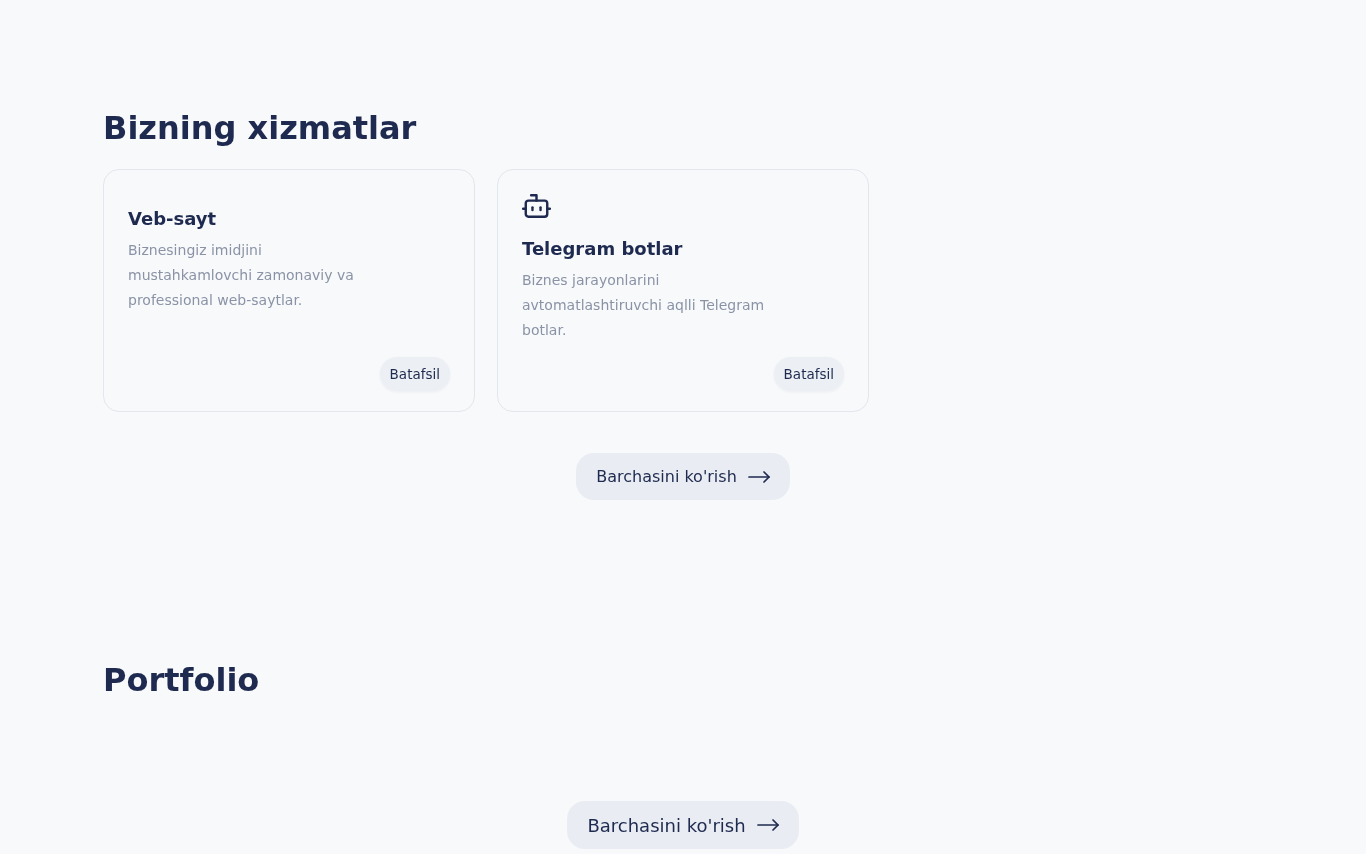 This screenshot has width=1366, height=854. What do you see at coordinates (173, 219) in the screenshot?
I see `card-title: Veb-sayt` at bounding box center [173, 219].